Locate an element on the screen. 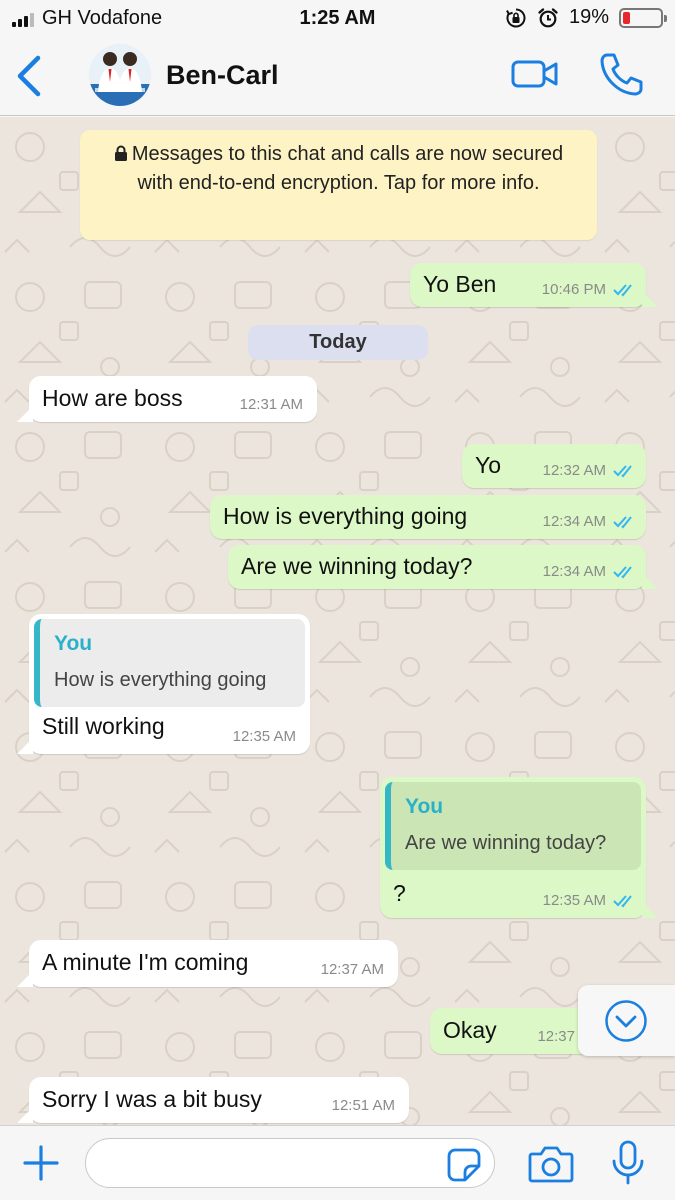 The width and height of the screenshot is (675, 1200). message-time: 12:37 is located at coordinates (556, 1036).